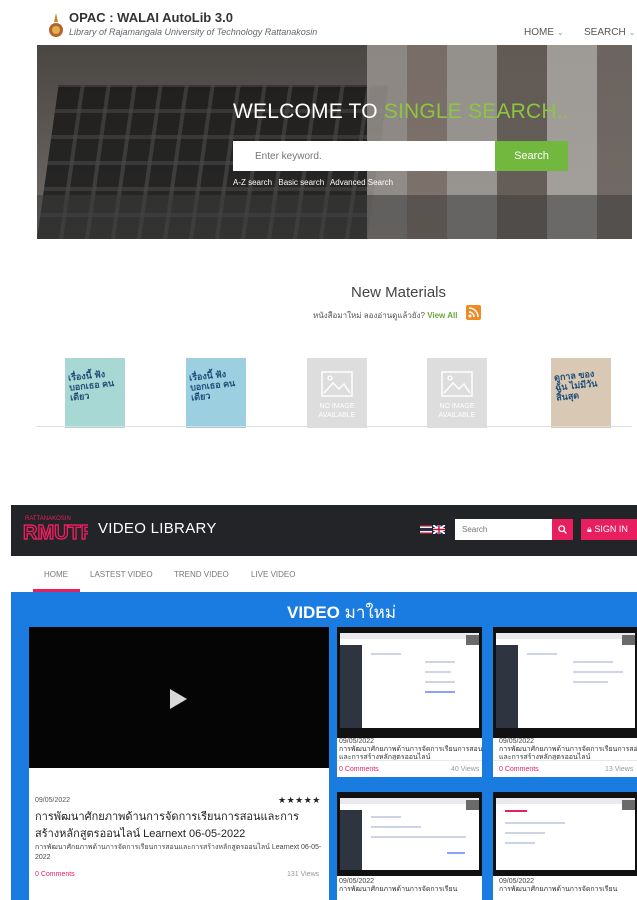  What do you see at coordinates (426, 529) in the screenshot?
I see `thai-flag-icon` at bounding box center [426, 529].